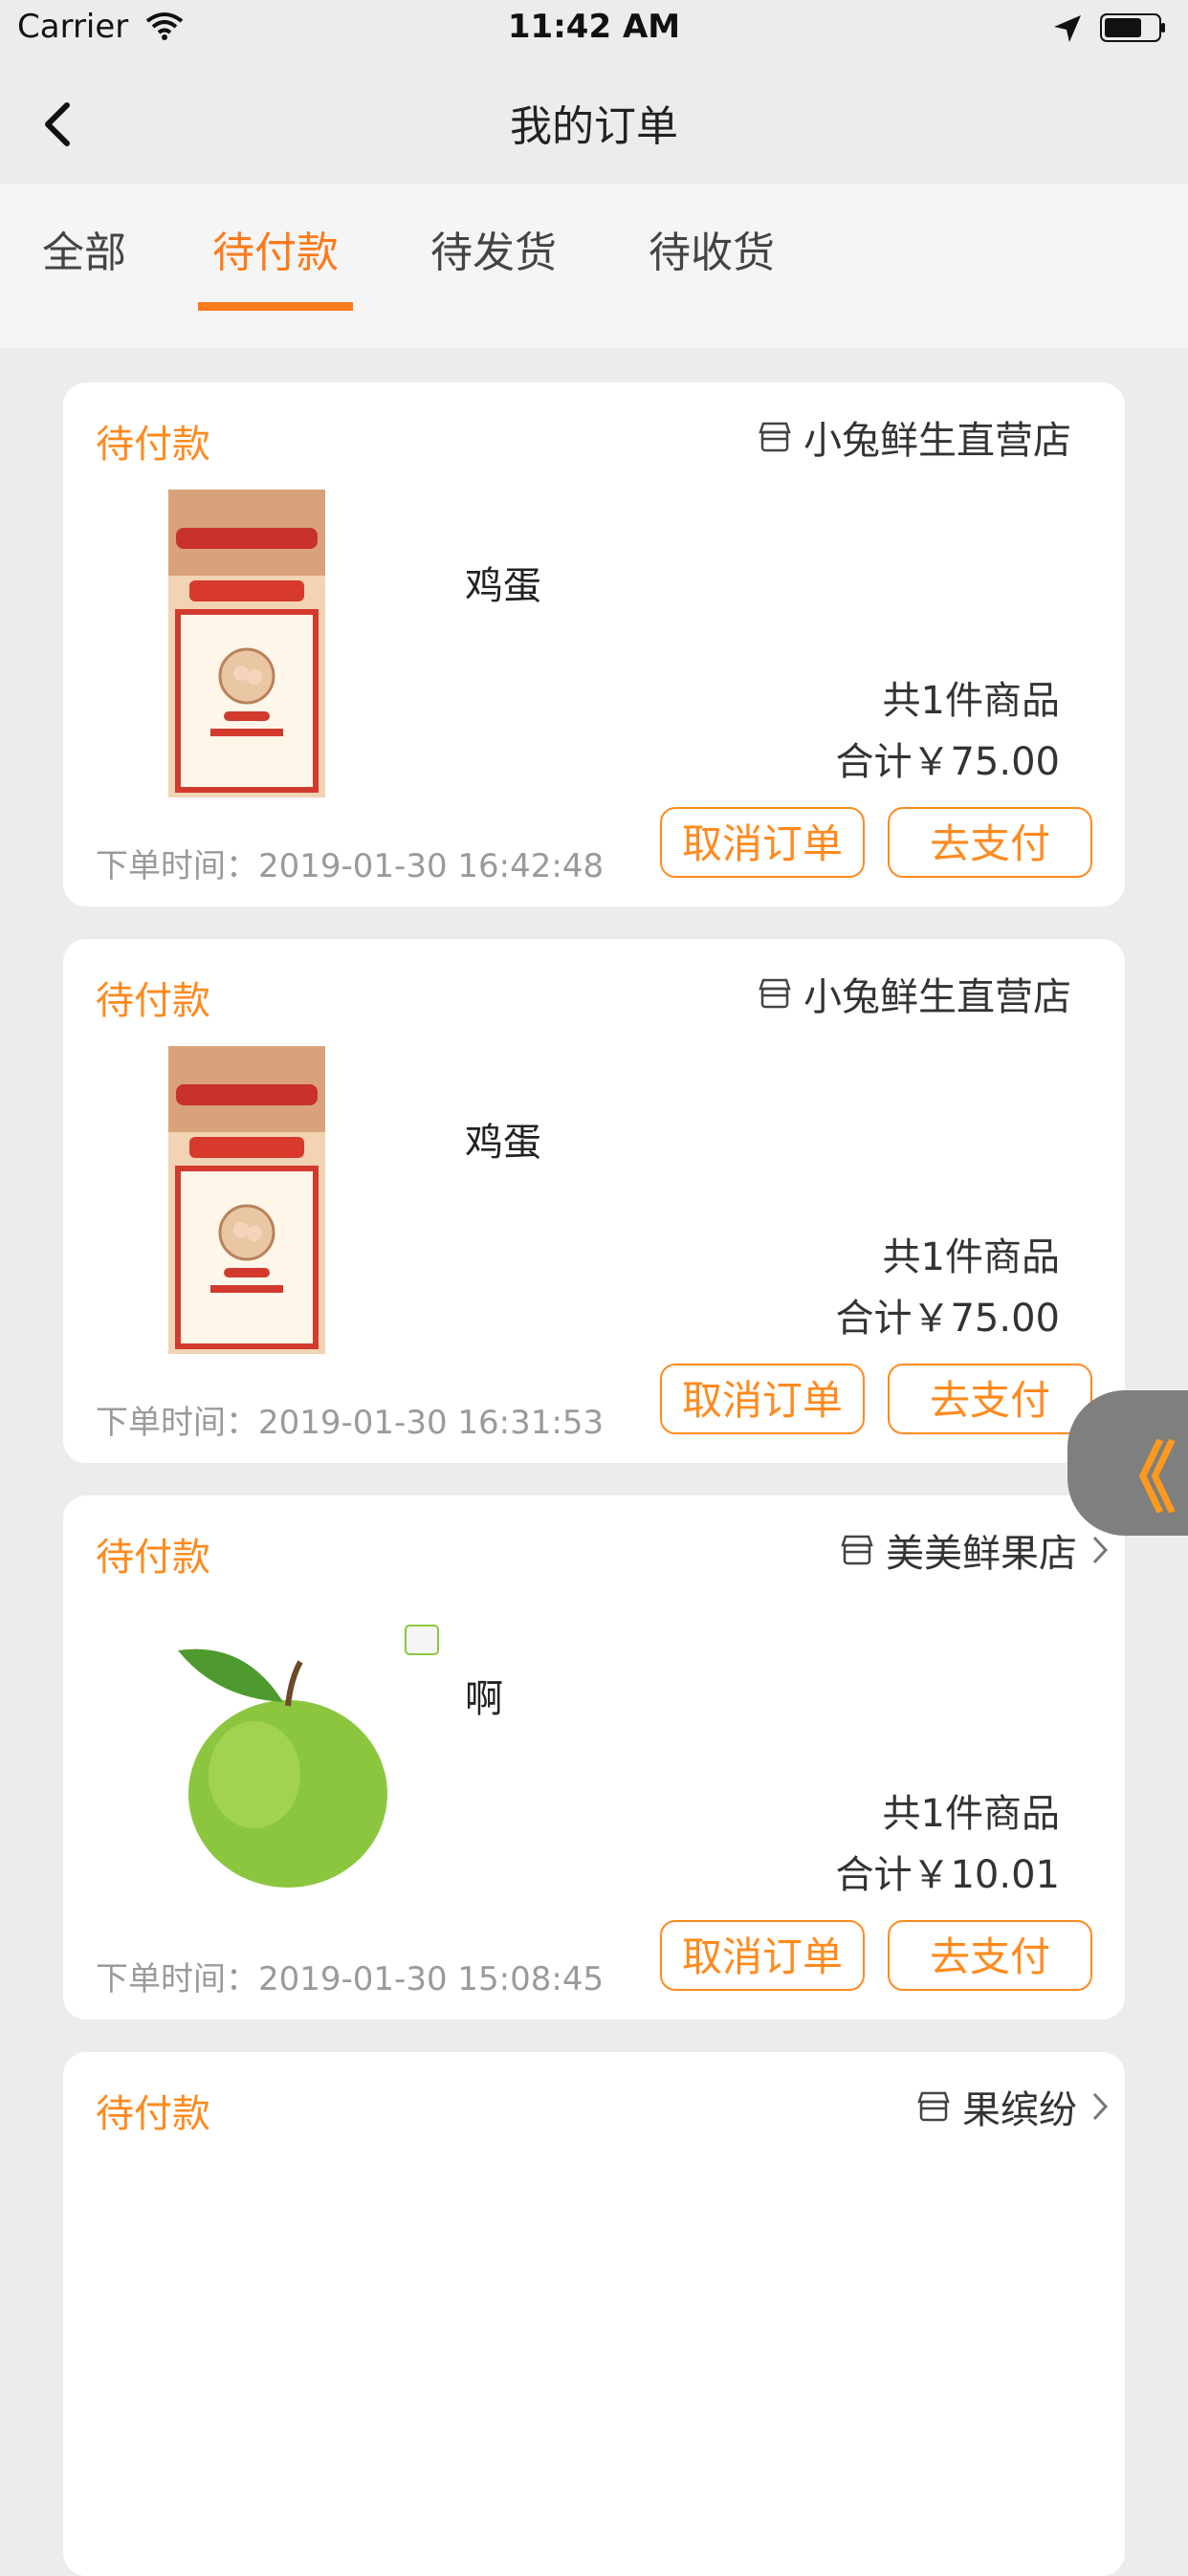  Describe the element at coordinates (594, 266) in the screenshot. I see `order-tabs: 全部 待付款 待发货 待收货` at that location.